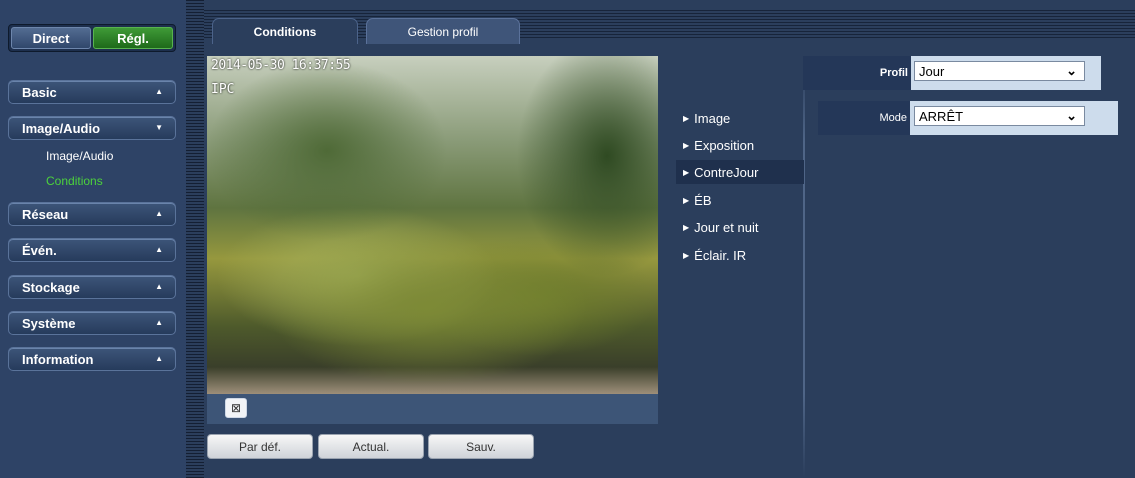 Image resolution: width=1135 pixels, height=478 pixels. Describe the element at coordinates (999, 71) in the screenshot. I see `profile-select: Jour ⌄` at that location.